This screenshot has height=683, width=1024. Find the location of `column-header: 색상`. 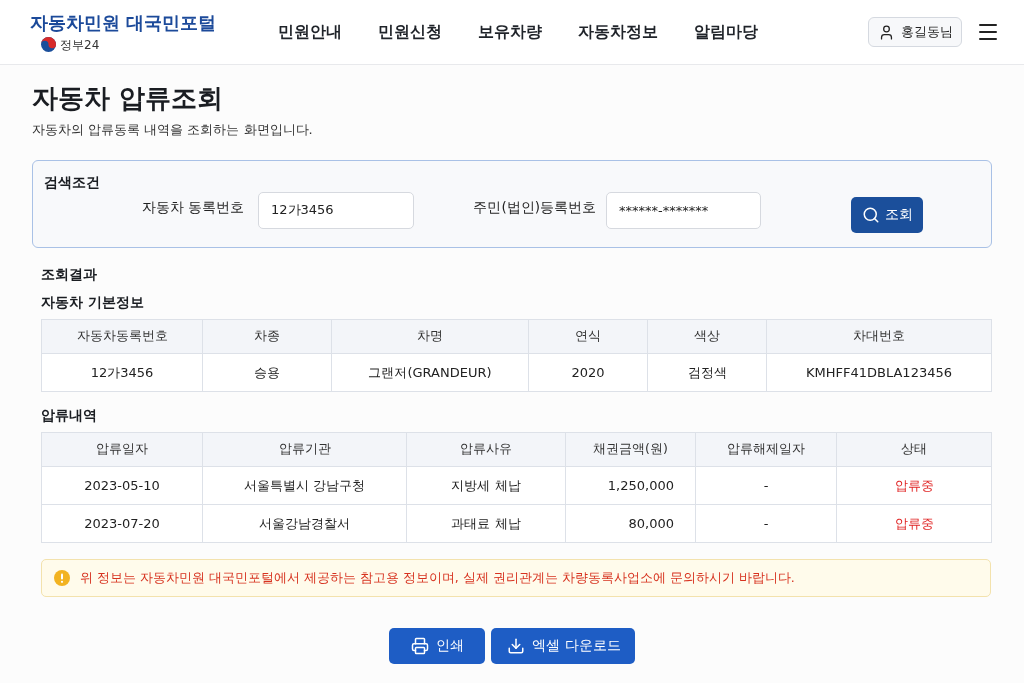

column-header: 색상 is located at coordinates (707, 336).